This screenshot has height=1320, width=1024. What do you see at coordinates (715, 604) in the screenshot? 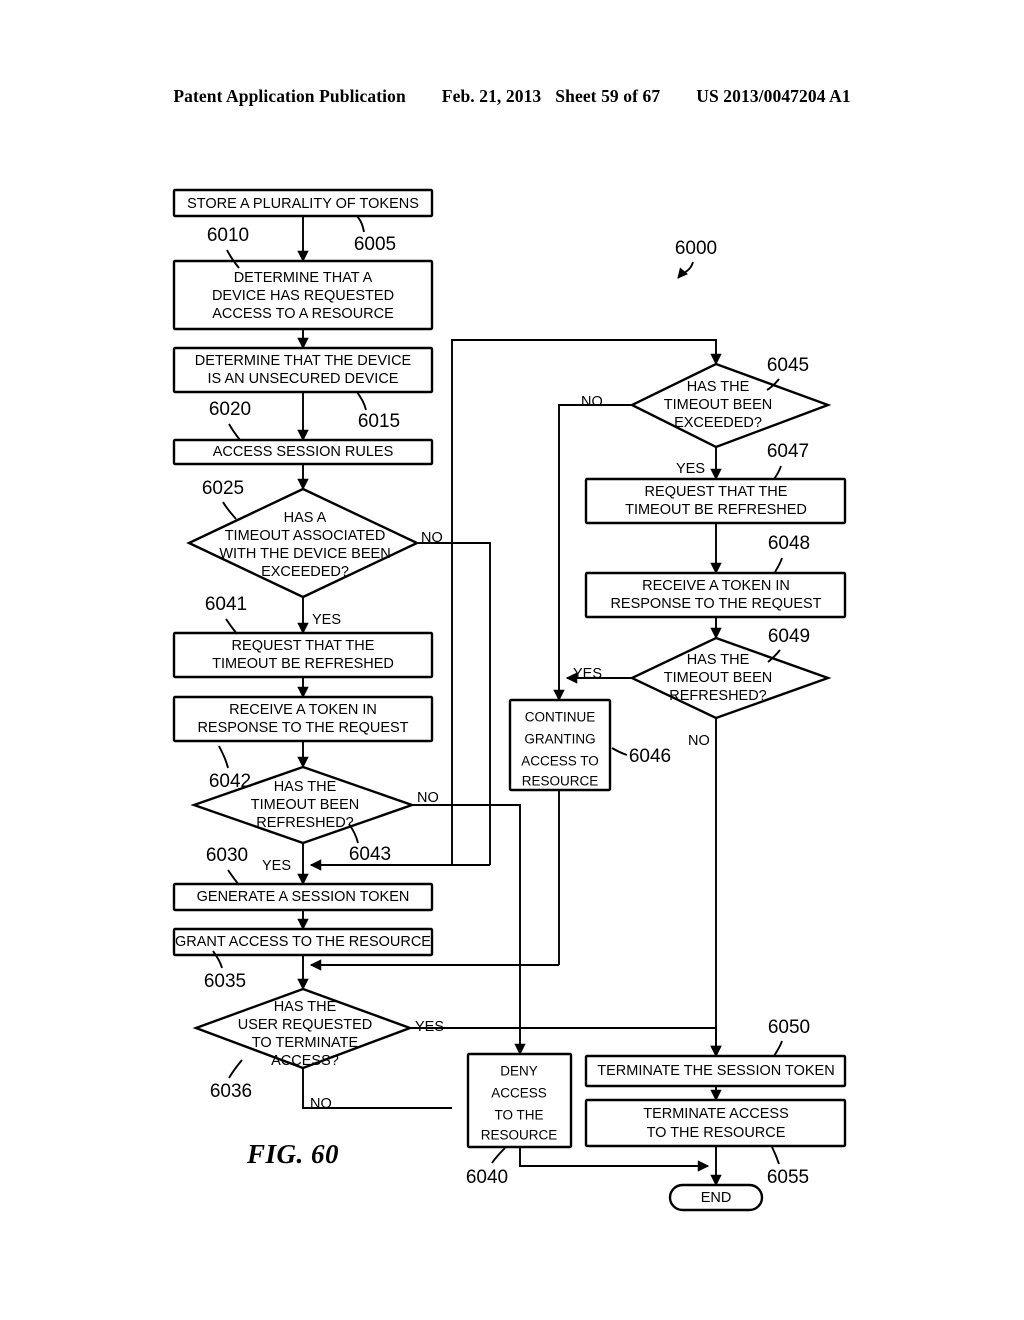
I see `node-6048-line2: RESPONSE TO THE REQUEST` at bounding box center [715, 604].